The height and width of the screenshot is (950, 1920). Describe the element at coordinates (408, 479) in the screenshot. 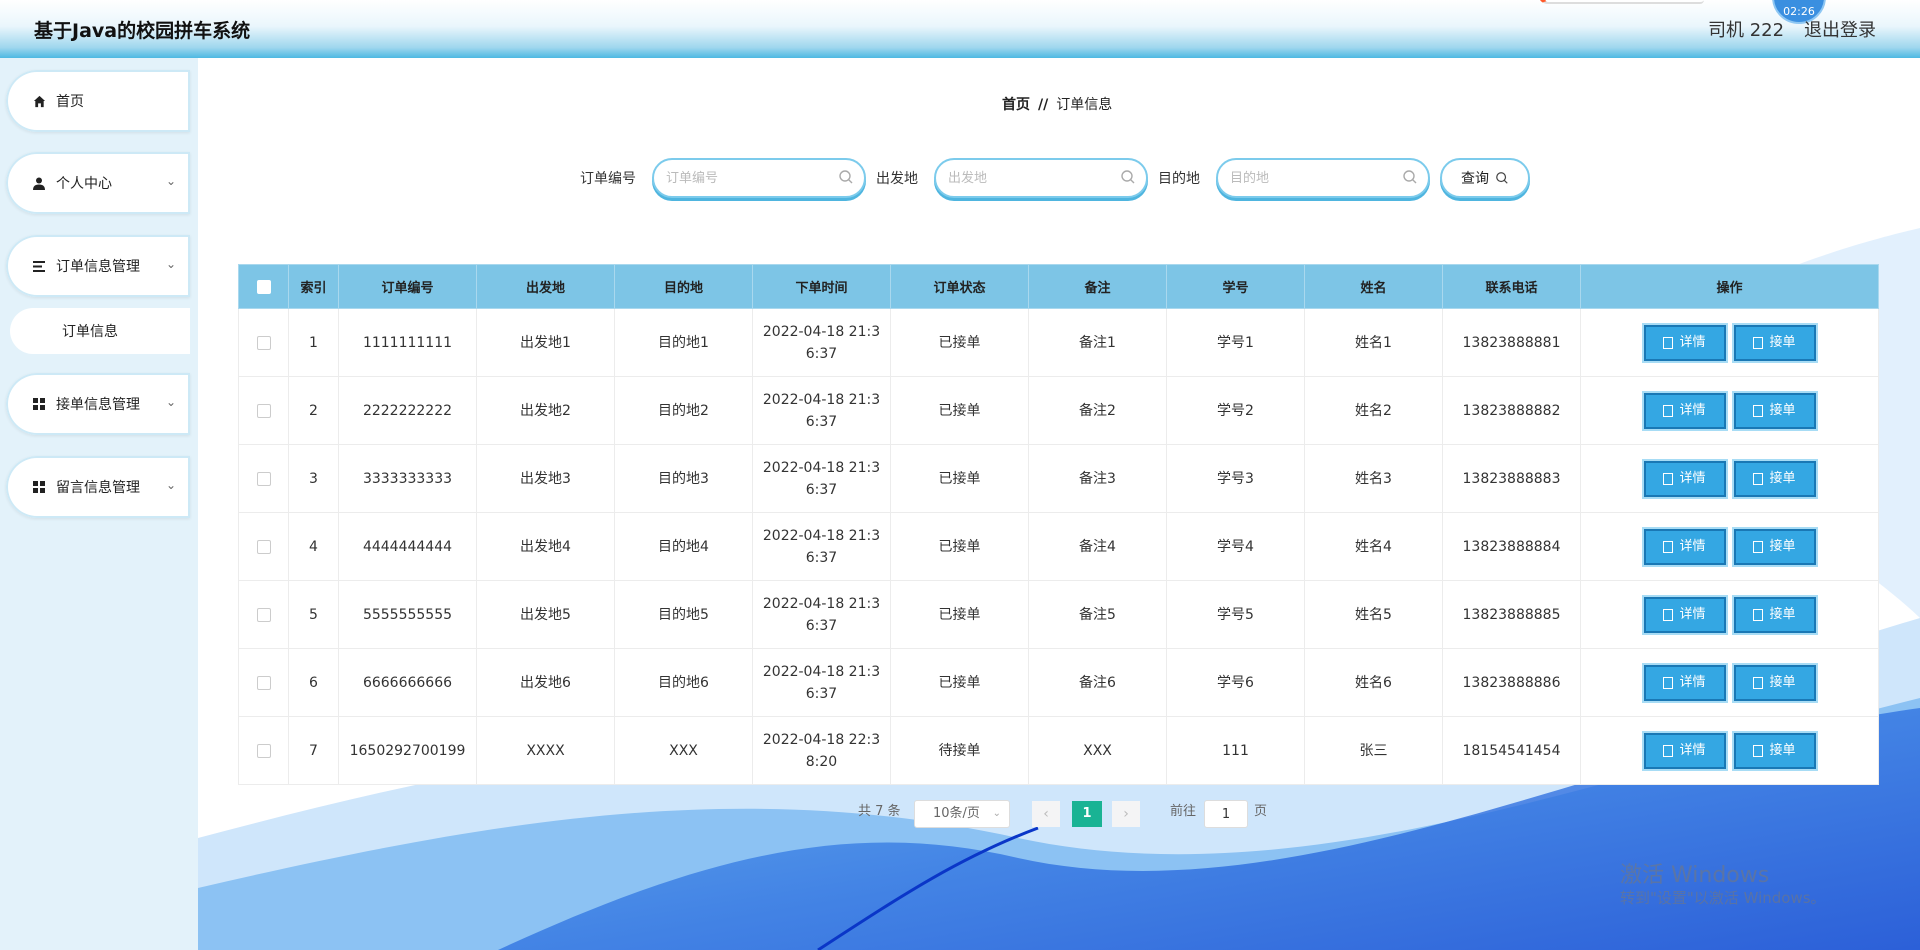

I see `cell-order-no: 3333333333` at that location.